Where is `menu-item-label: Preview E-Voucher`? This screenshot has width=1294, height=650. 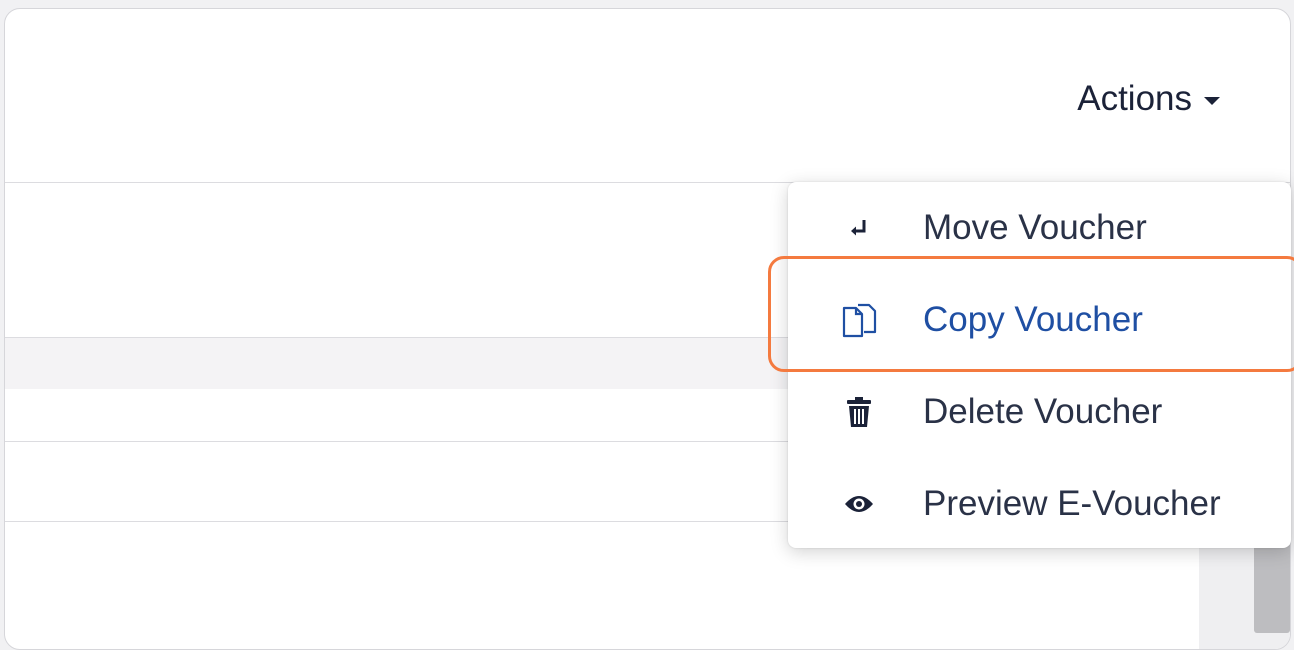 menu-item-label: Preview E-Voucher is located at coordinates (1072, 503).